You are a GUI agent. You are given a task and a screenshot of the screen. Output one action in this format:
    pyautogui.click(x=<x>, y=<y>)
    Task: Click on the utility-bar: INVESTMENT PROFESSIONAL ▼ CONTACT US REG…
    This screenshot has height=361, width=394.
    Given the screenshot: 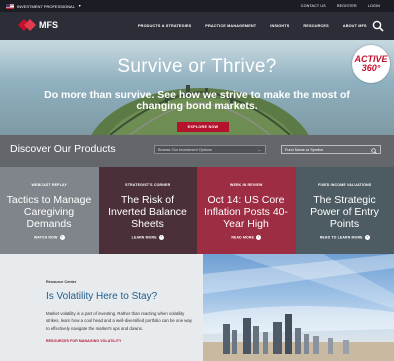 What is the action you would take?
    pyautogui.click(x=197, y=6)
    